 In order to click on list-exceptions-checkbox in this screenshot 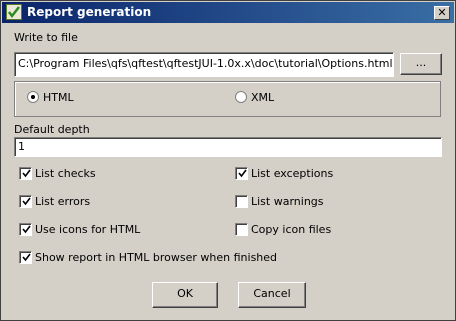, I will do `click(241, 173)`.